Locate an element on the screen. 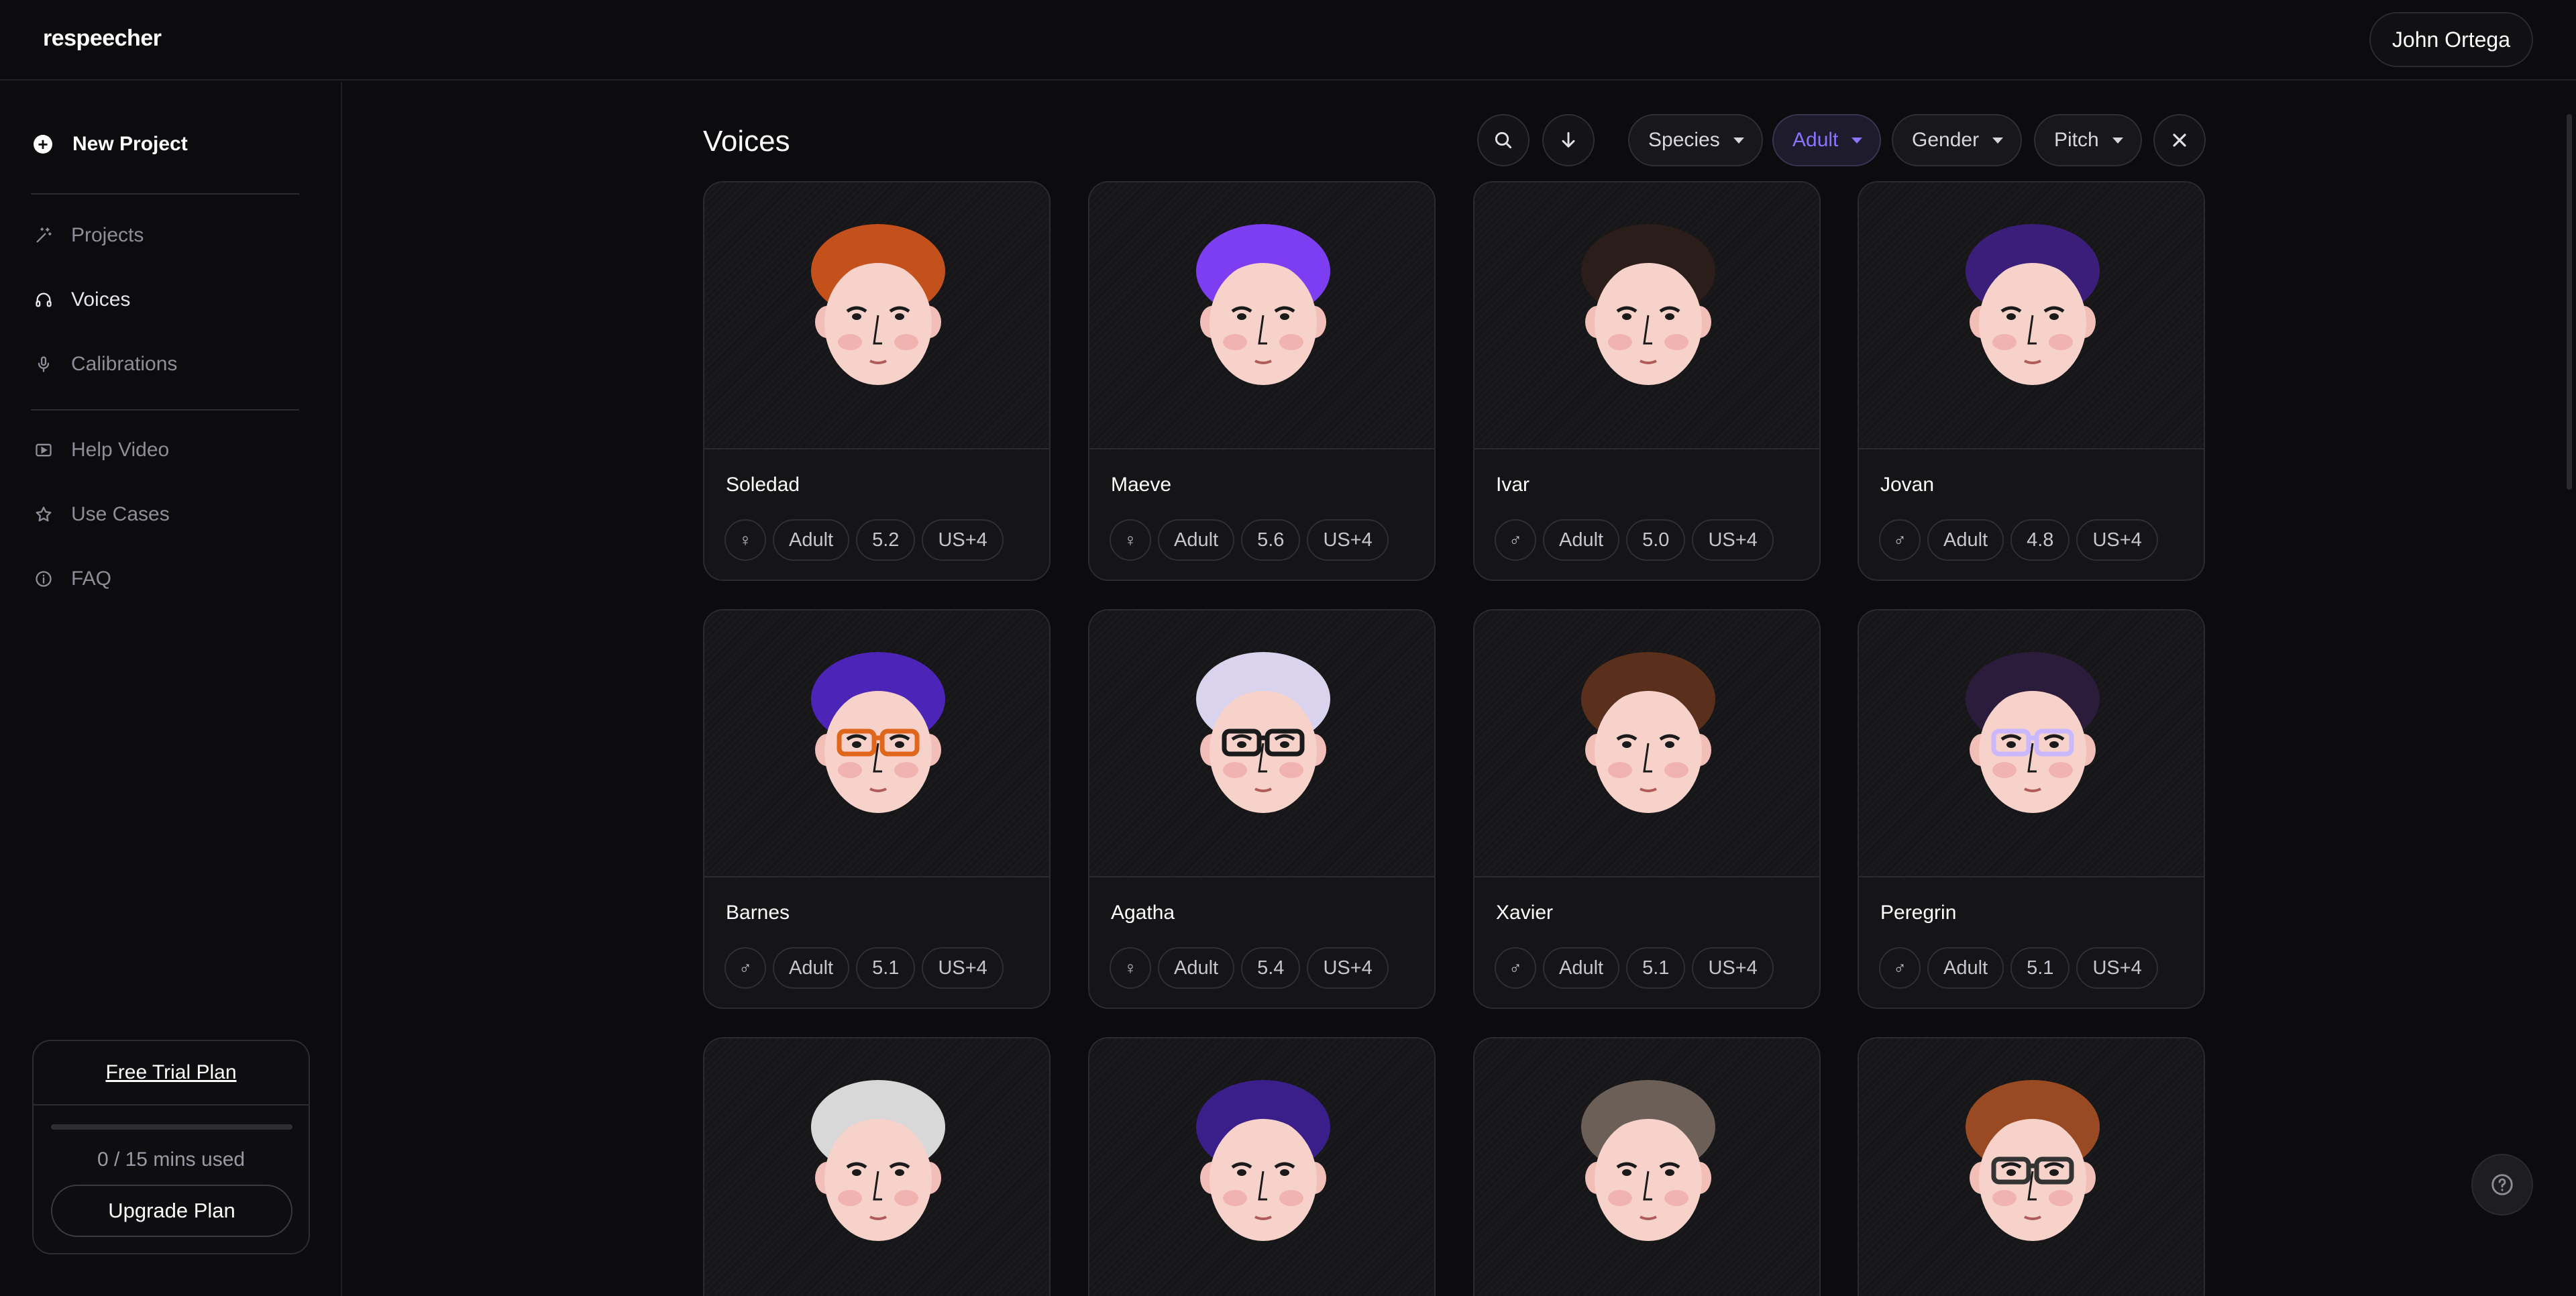  sidebar-item-projects: Projects is located at coordinates (89, 236).